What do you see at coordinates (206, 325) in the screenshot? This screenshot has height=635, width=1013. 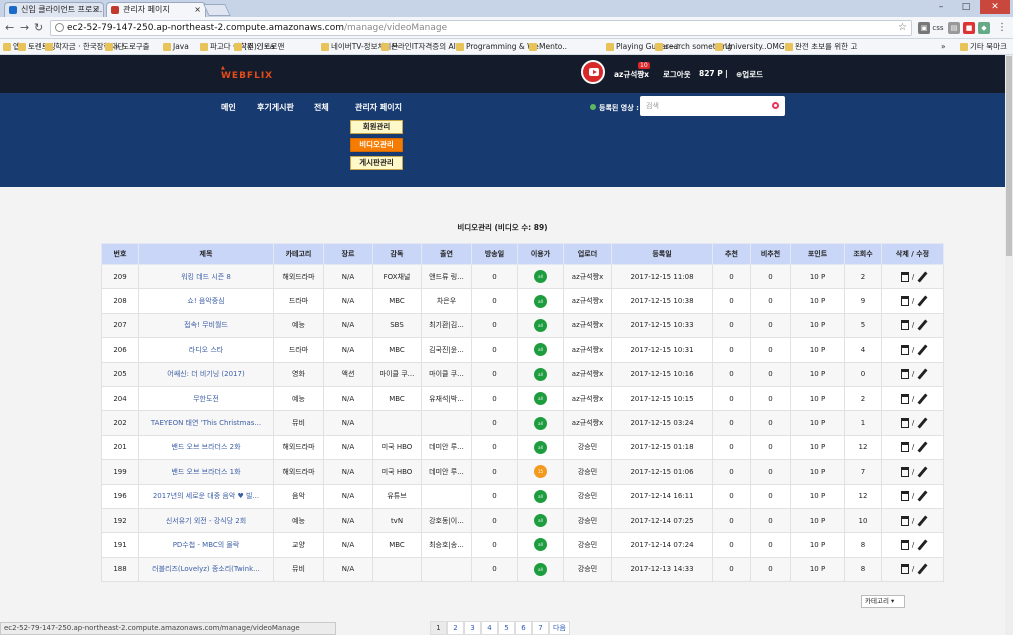 I see `video-title-link: 접속! 무비월드` at bounding box center [206, 325].